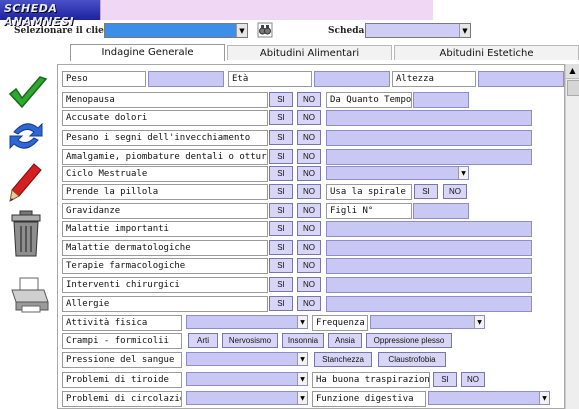  What do you see at coordinates (371, 380) in the screenshot?
I see `traspirazione-label: Ha buona traspirazione` at bounding box center [371, 380].